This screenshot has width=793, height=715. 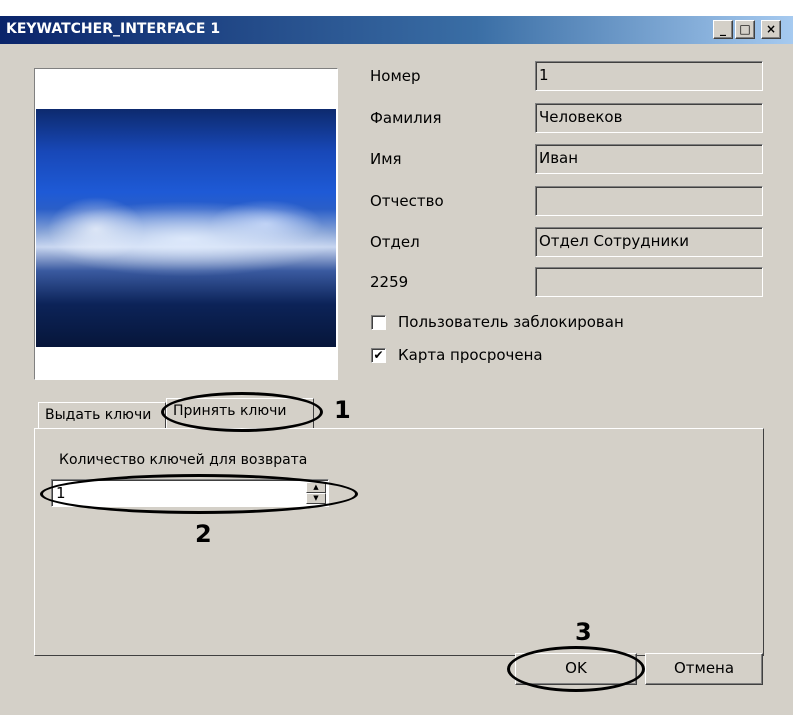 What do you see at coordinates (396, 30) in the screenshot?
I see `title-bar: KEYWATCHER_INTERFACE 1 _ □ ×` at bounding box center [396, 30].